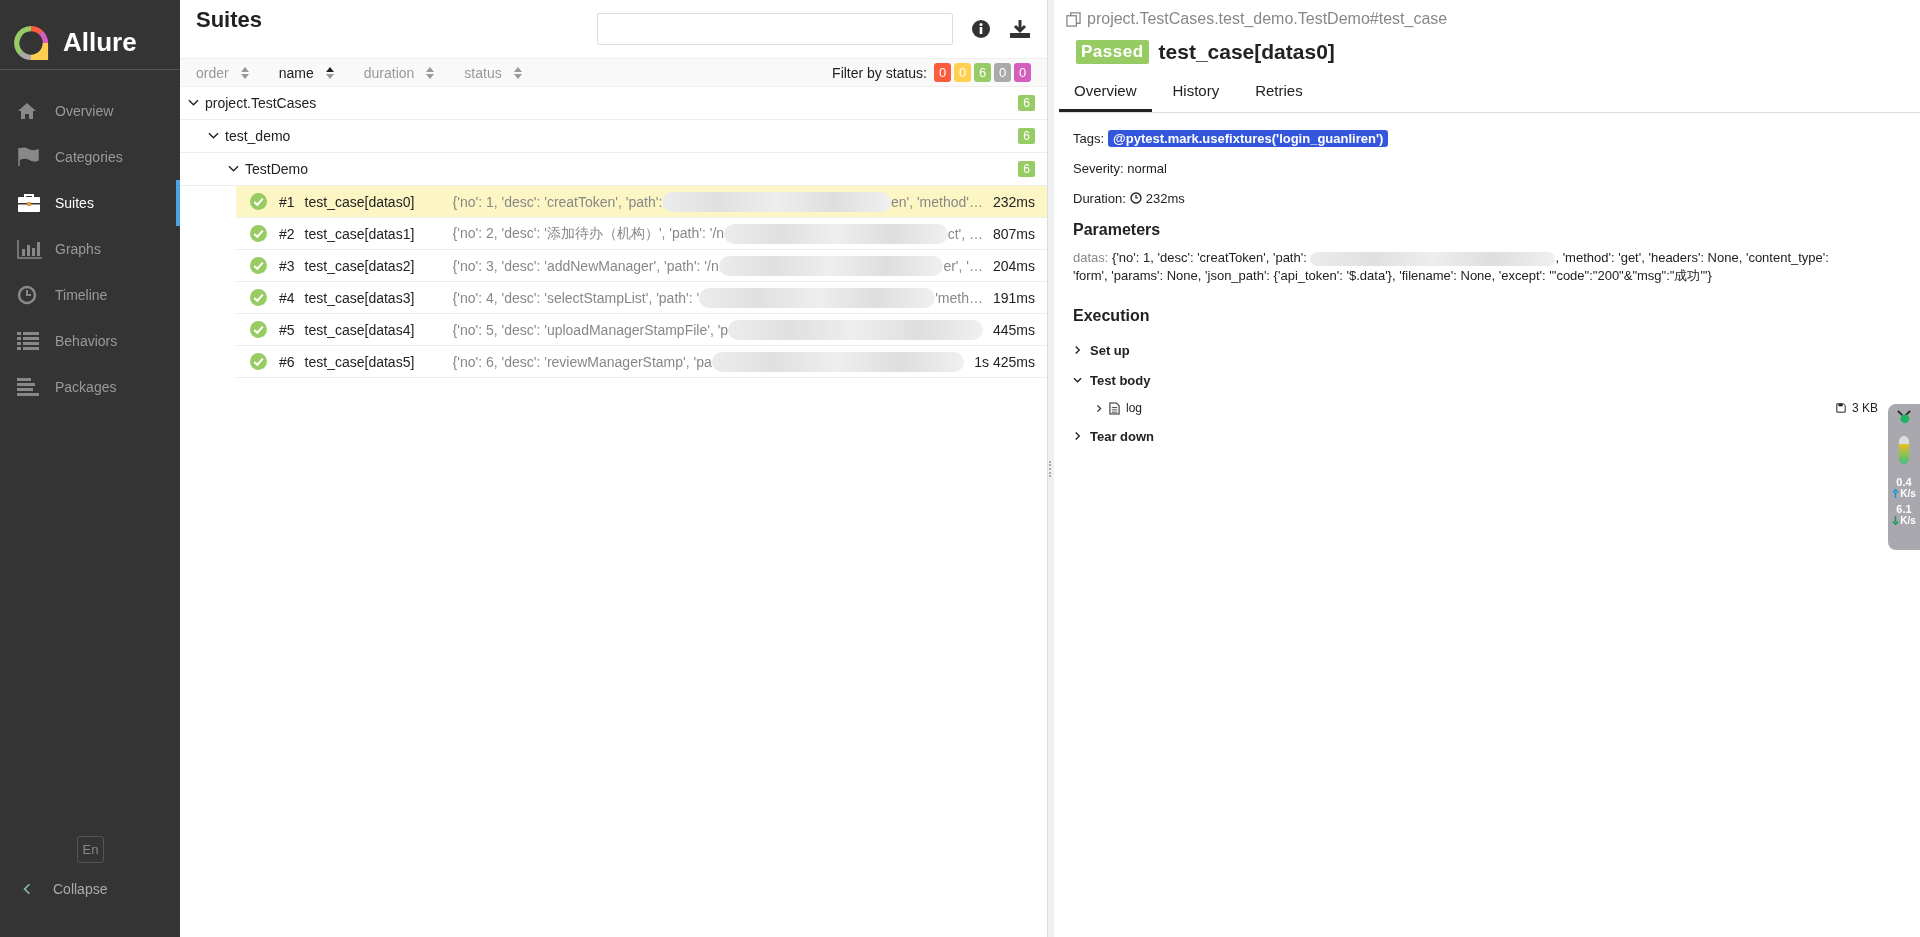  Describe the element at coordinates (27, 111) in the screenshot. I see `home-icon` at that location.